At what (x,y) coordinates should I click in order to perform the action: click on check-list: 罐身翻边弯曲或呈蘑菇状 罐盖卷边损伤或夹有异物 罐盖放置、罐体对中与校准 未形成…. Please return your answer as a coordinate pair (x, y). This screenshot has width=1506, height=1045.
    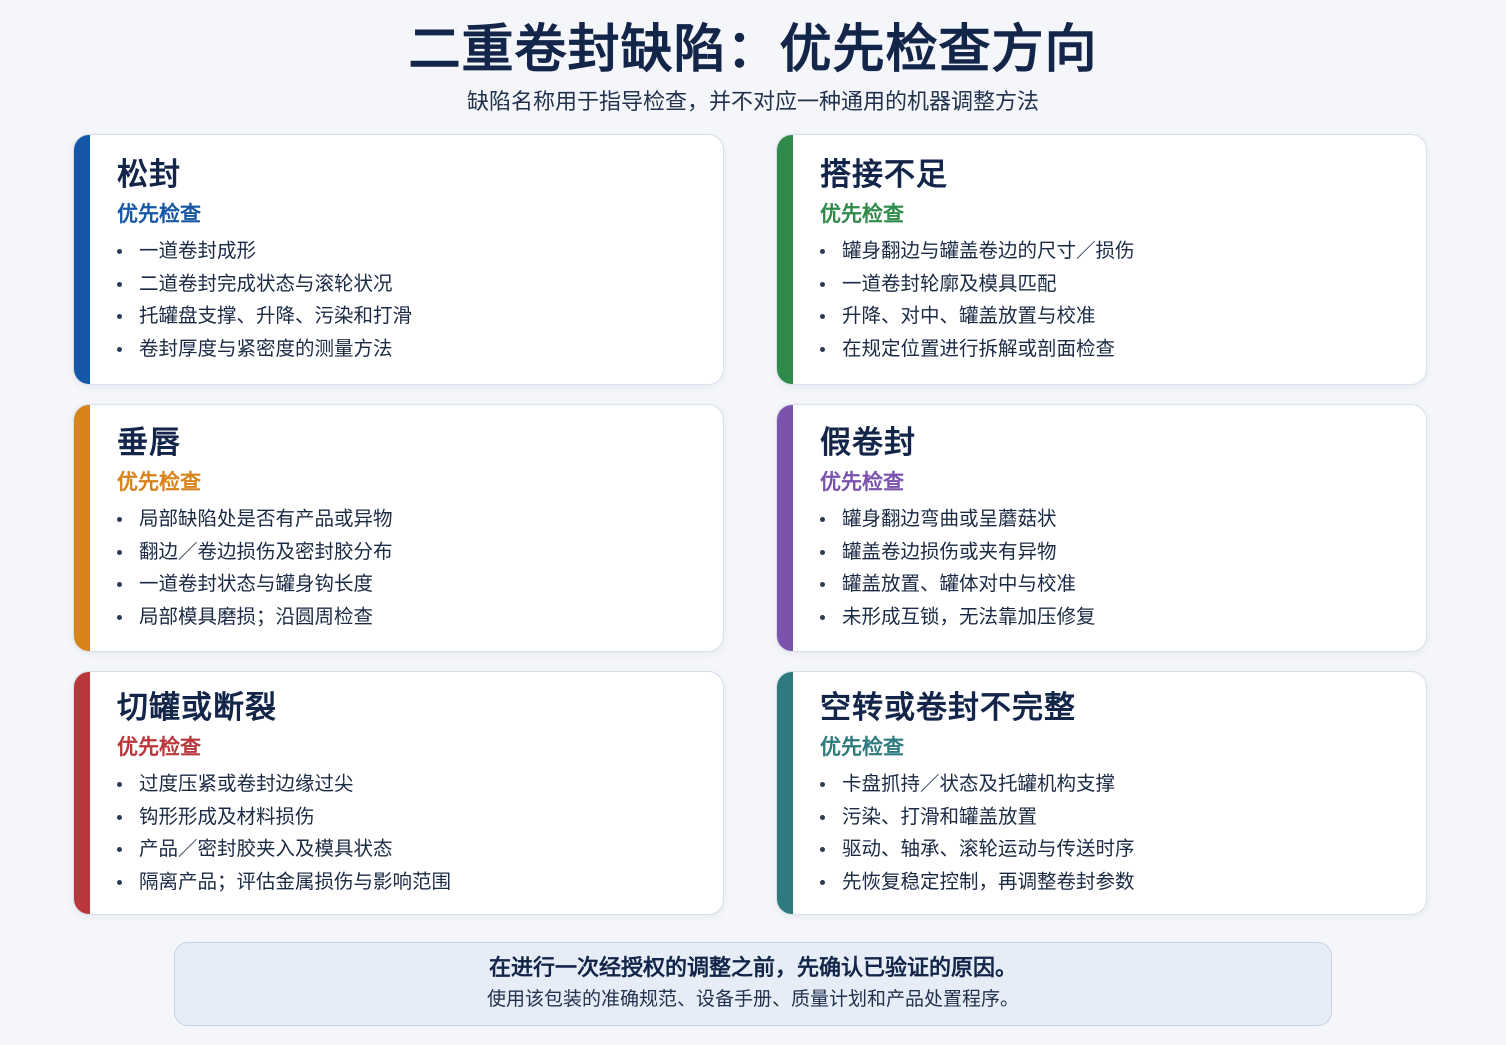
    Looking at the image, I should click on (1113, 568).